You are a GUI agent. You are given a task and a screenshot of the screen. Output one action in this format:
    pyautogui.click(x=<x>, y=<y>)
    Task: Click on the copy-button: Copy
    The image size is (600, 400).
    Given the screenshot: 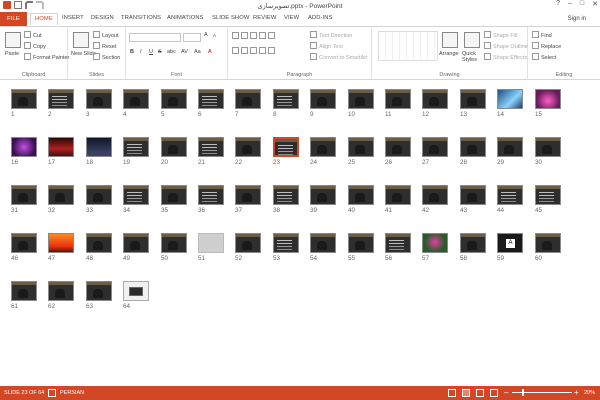 What is the action you would take?
    pyautogui.click(x=35, y=46)
    